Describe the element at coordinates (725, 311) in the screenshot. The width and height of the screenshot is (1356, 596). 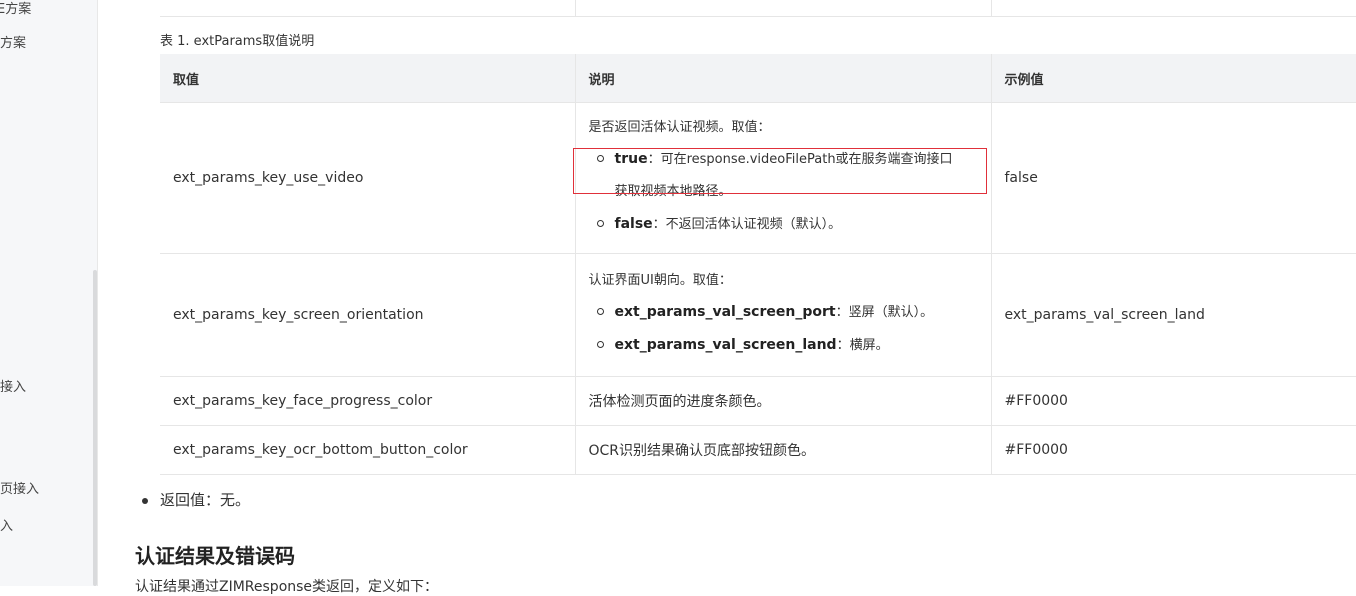
I see `value-keyword: ext_params_val_screen_port` at that location.